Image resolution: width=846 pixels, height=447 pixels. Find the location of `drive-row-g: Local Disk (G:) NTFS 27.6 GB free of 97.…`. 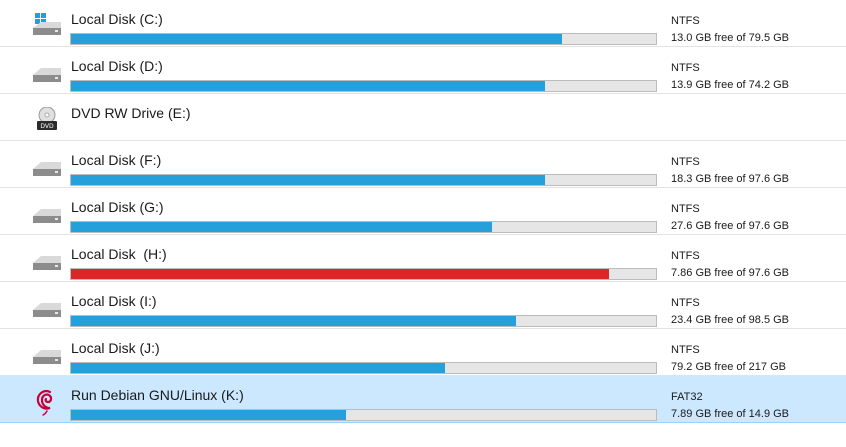

drive-row-g: Local Disk (G:) NTFS 27.6 GB free of 97.… is located at coordinates (423, 211).